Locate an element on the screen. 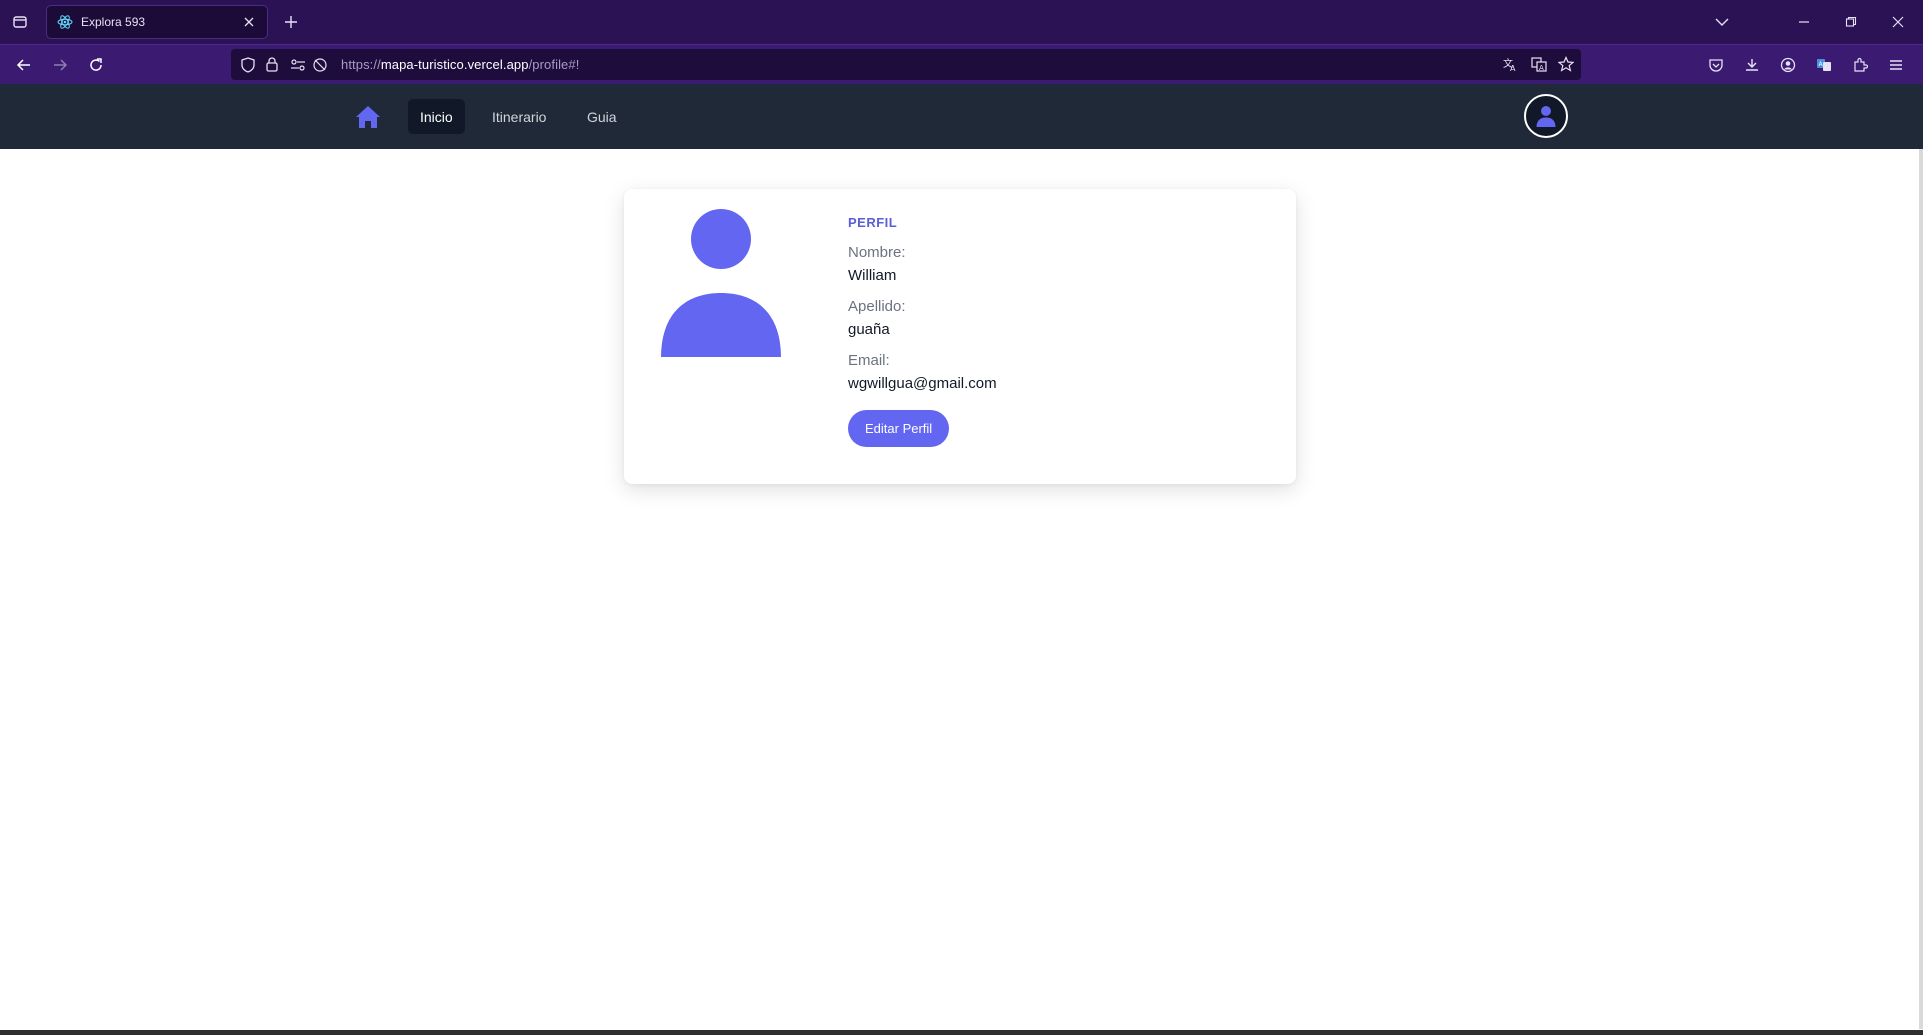 The image size is (1923, 1035). url-host: mapa-turistico.vercel.app is located at coordinates (454, 64).